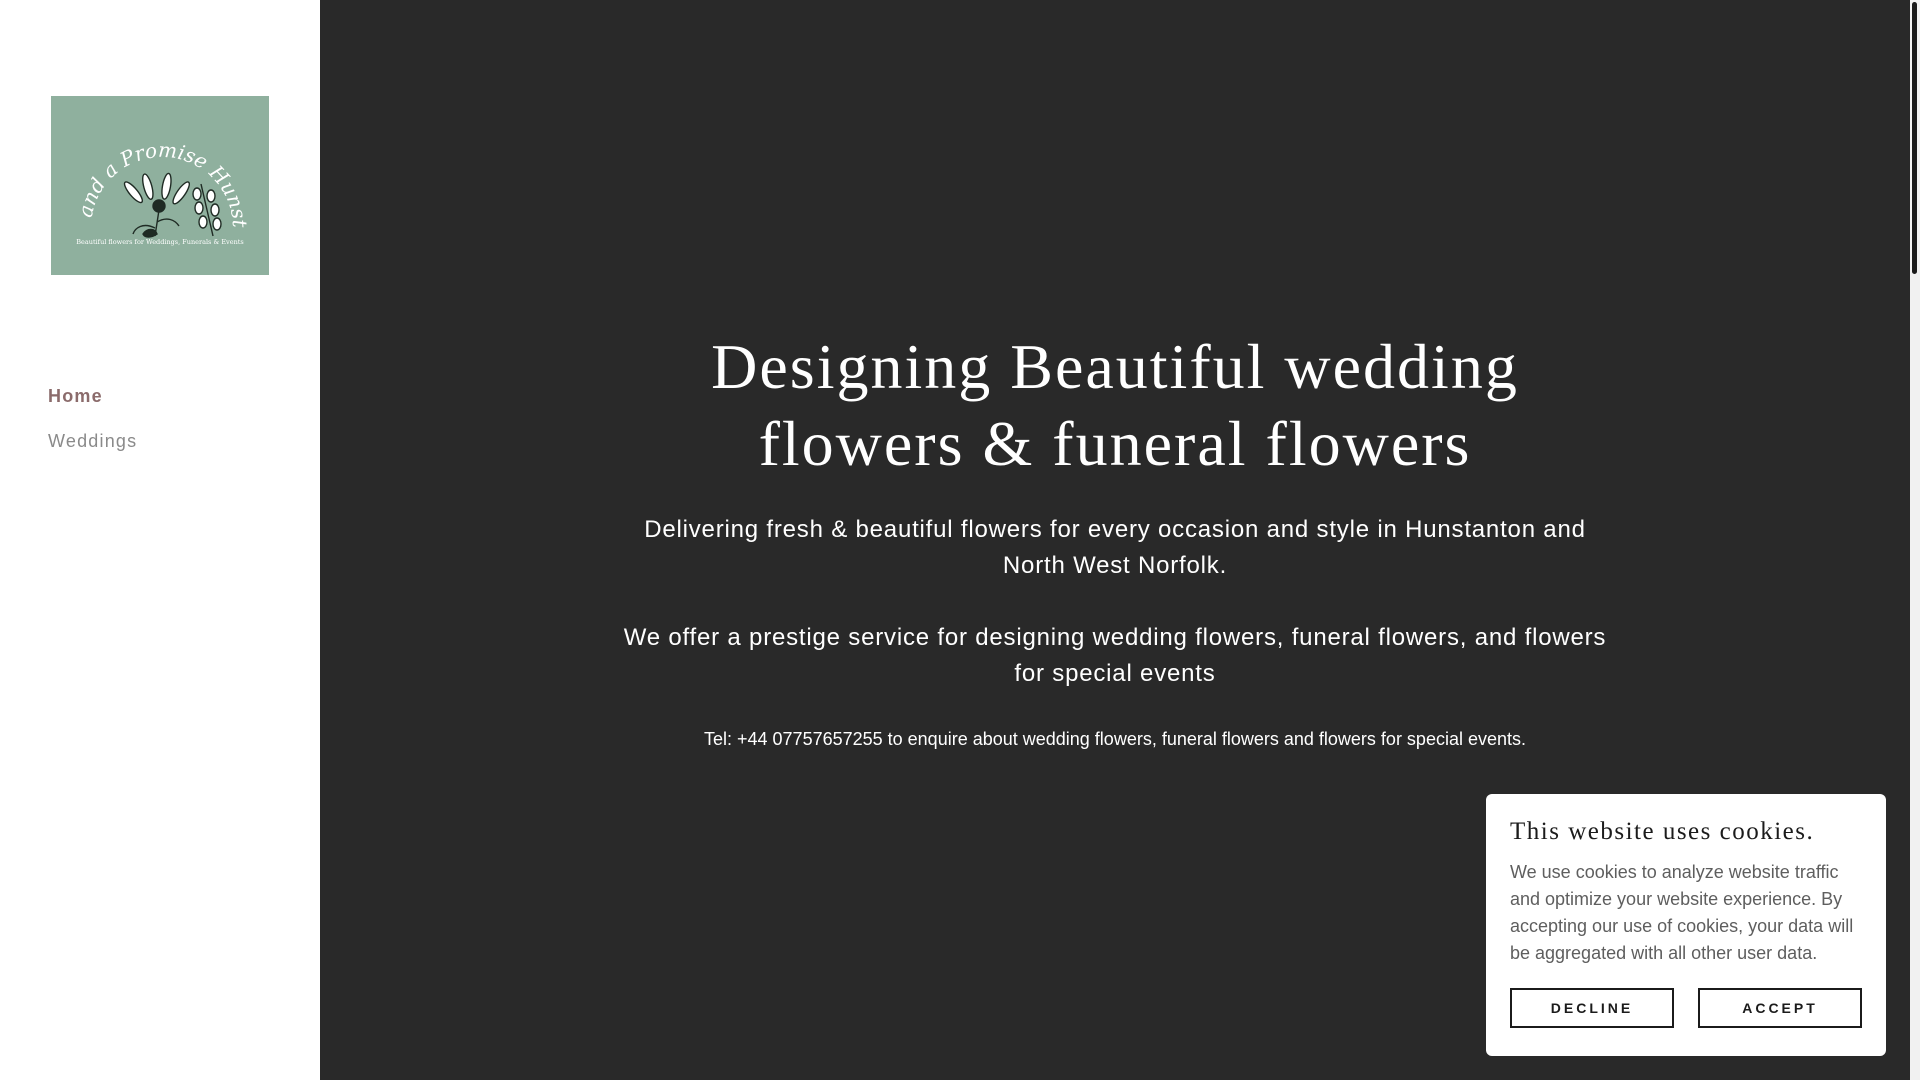 The height and width of the screenshot is (1080, 1920). I want to click on hero-heading-line-1: Designing Beautiful wedding, so click(1115, 366).